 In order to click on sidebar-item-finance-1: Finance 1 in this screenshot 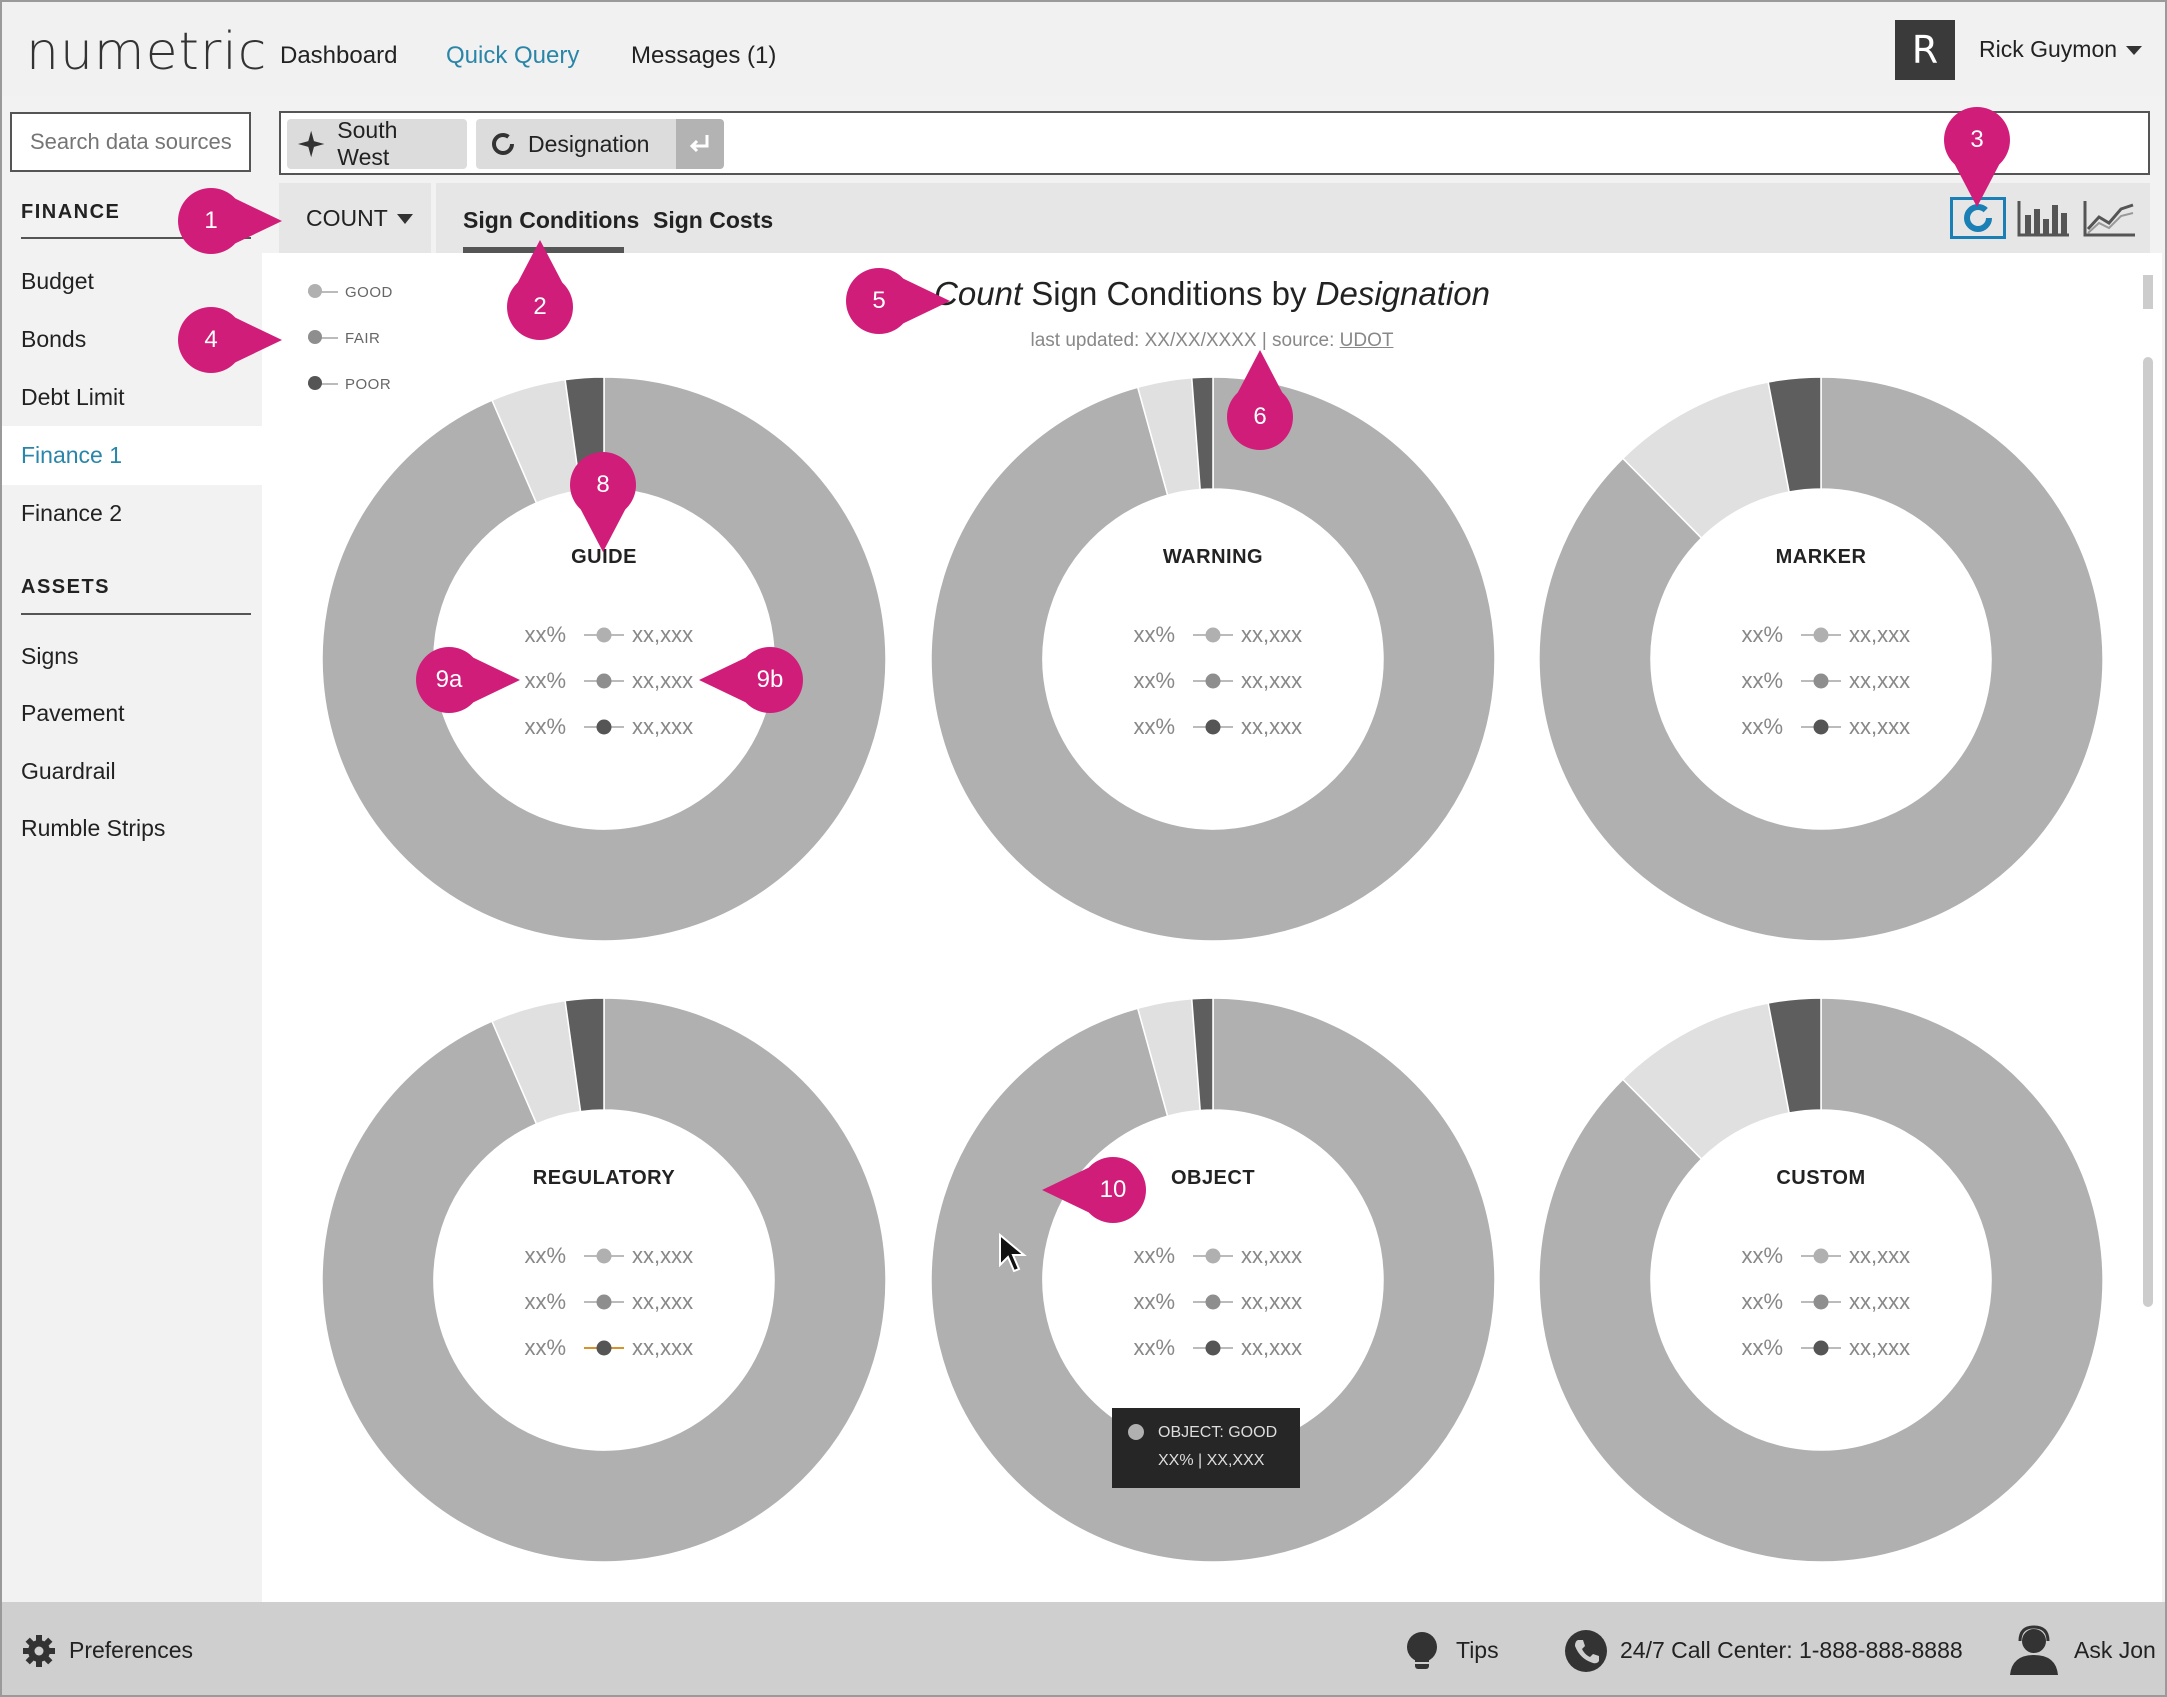, I will do `click(132, 455)`.